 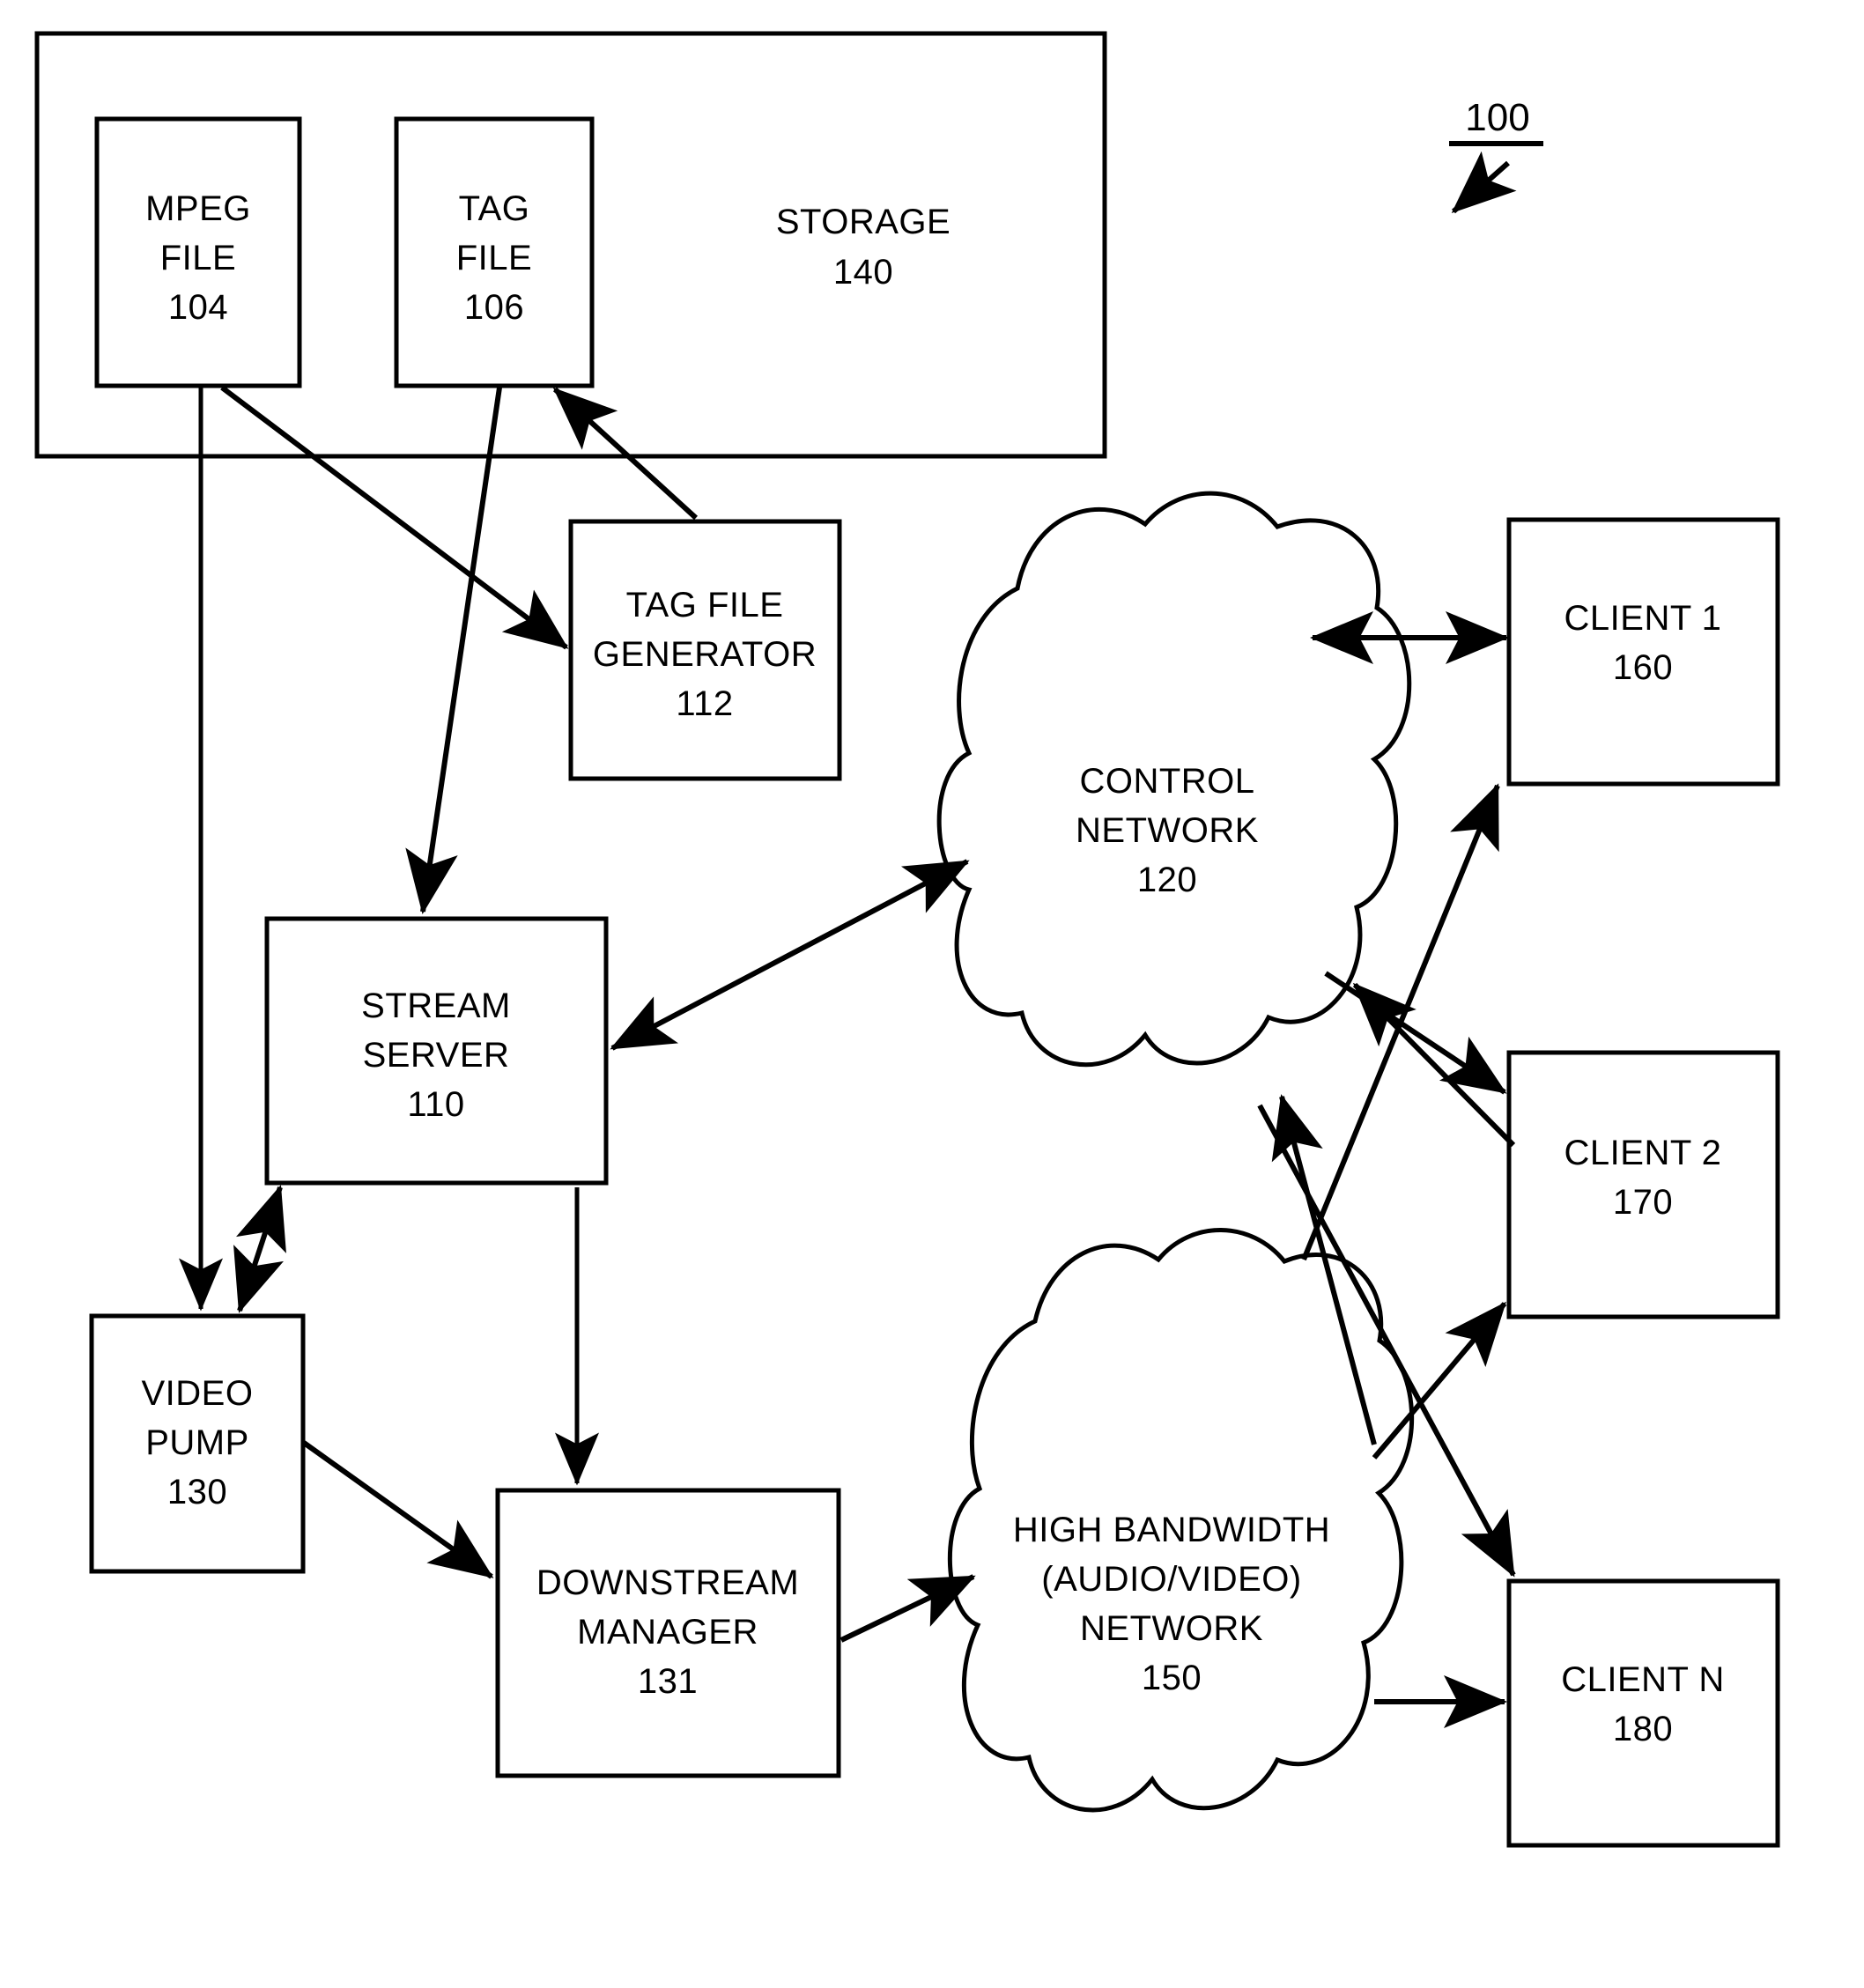 What do you see at coordinates (453, 650) in the screenshot?
I see `connector-tag-file-to-stream-server` at bounding box center [453, 650].